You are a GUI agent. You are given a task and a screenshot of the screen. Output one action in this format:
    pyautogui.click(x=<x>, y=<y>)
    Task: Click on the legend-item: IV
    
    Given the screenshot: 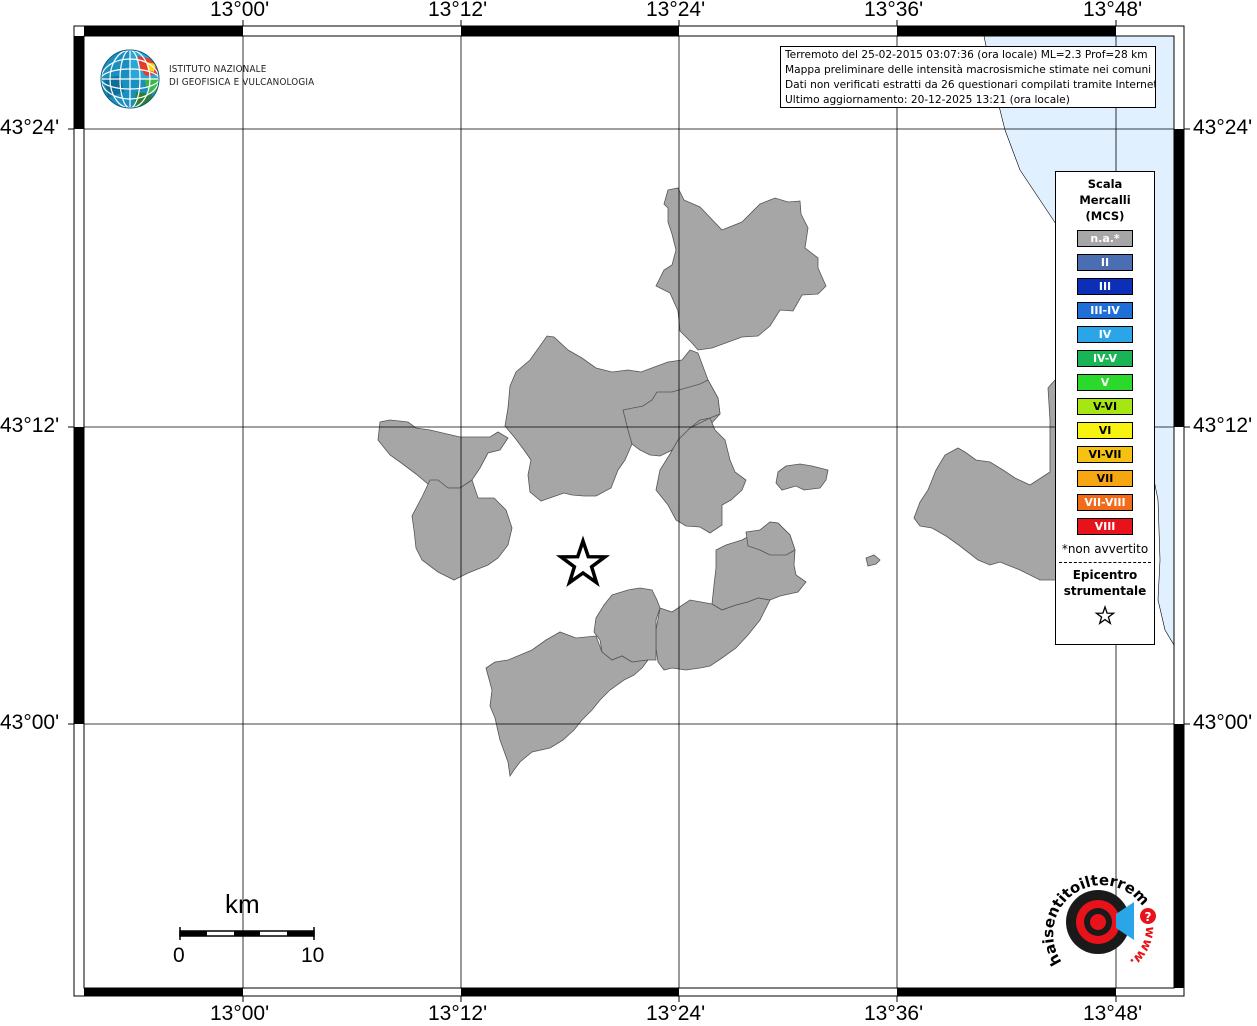 What is the action you would take?
    pyautogui.click(x=1105, y=334)
    